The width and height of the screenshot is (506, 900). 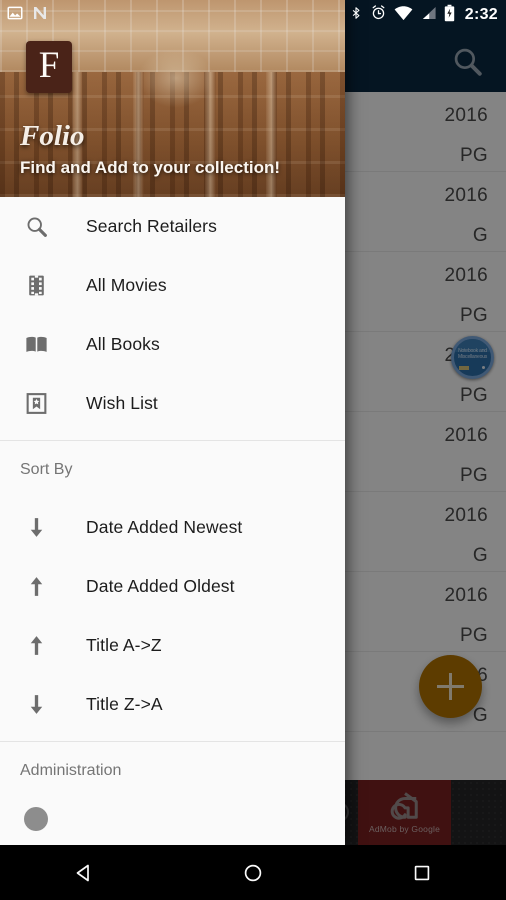 What do you see at coordinates (126, 285) in the screenshot?
I see `sidebar-item-label: All Movies` at bounding box center [126, 285].